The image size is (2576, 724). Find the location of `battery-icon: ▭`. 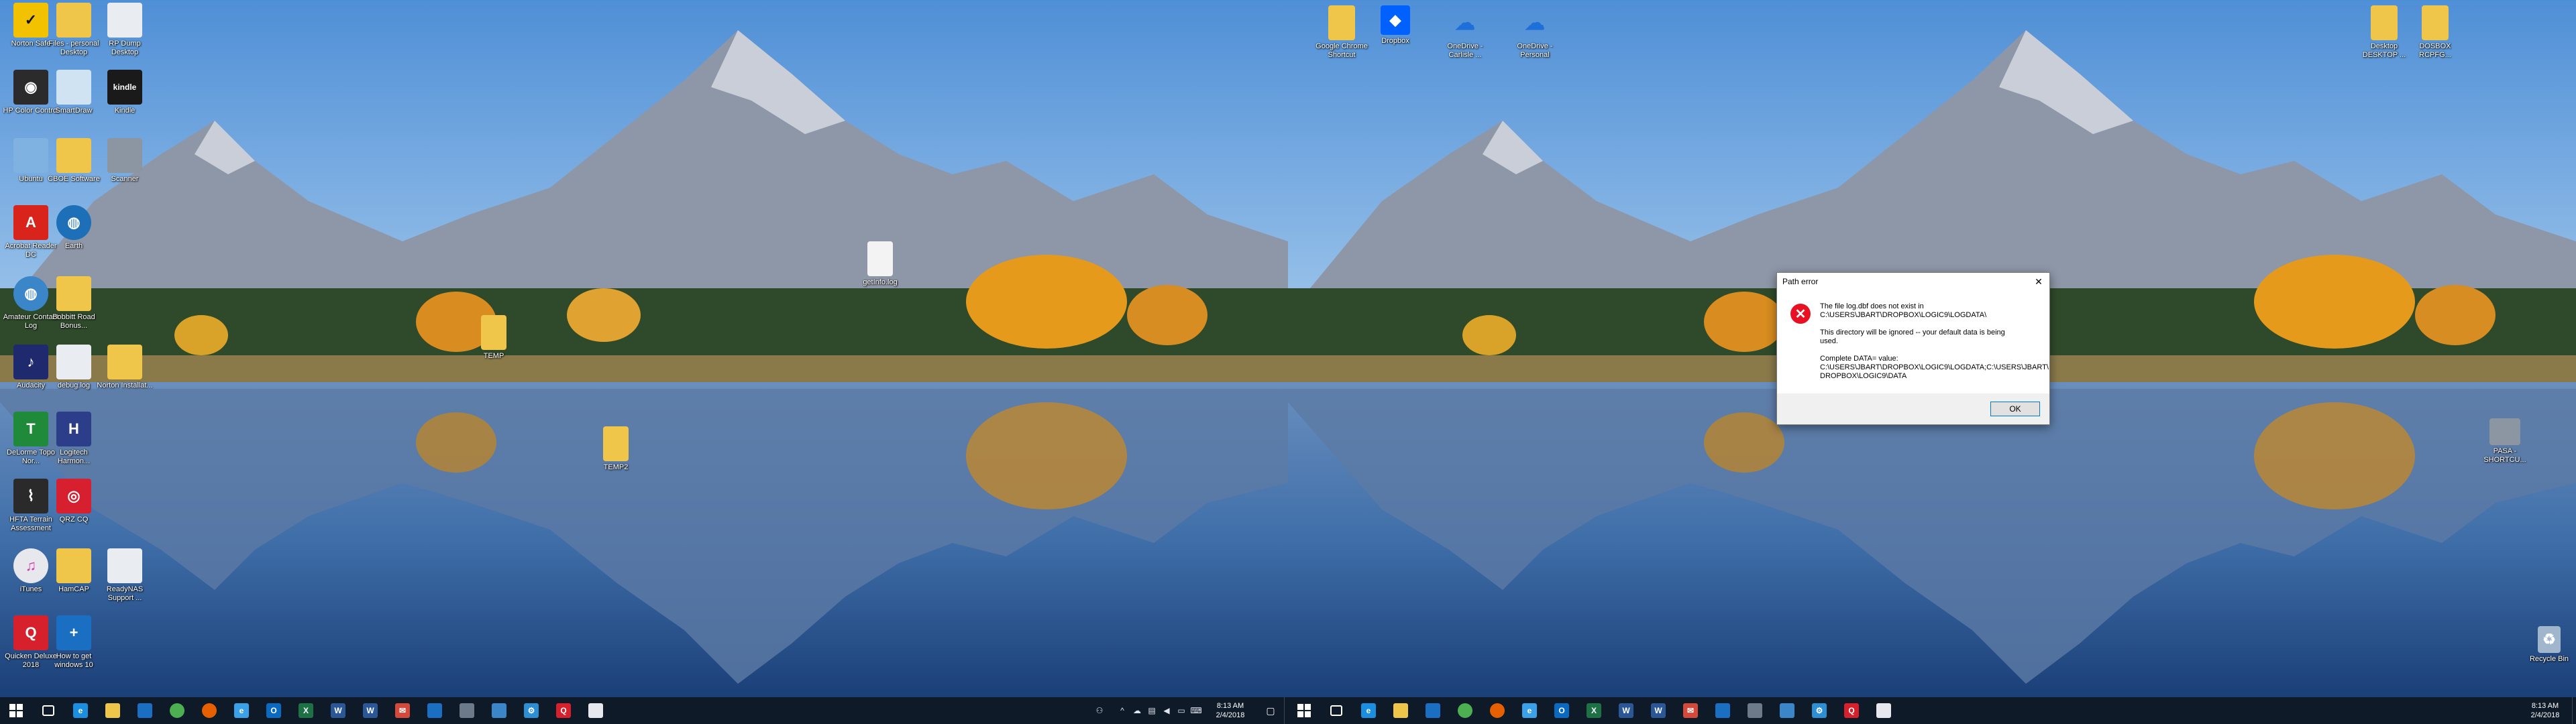

battery-icon: ▭ is located at coordinates (1181, 710).